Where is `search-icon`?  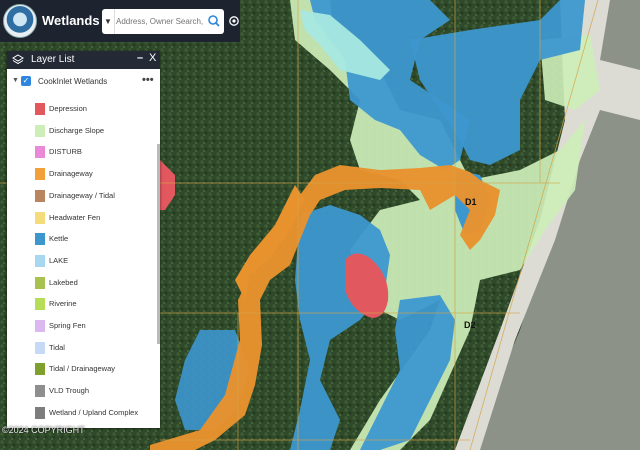 search-icon is located at coordinates (214, 21).